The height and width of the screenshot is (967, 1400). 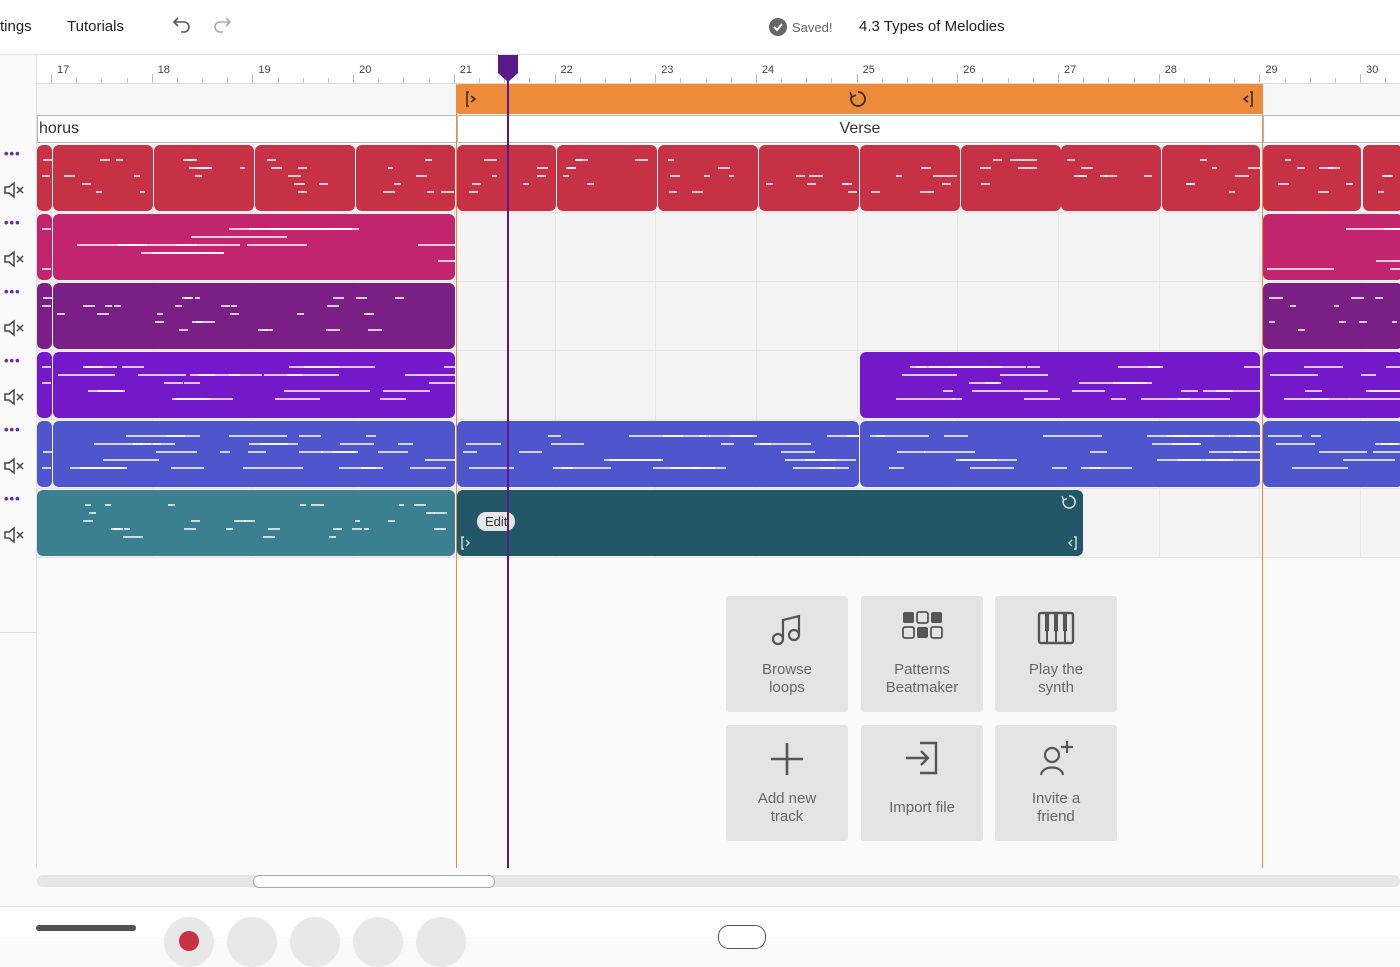 I want to click on playhead-line, so click(x=508, y=462).